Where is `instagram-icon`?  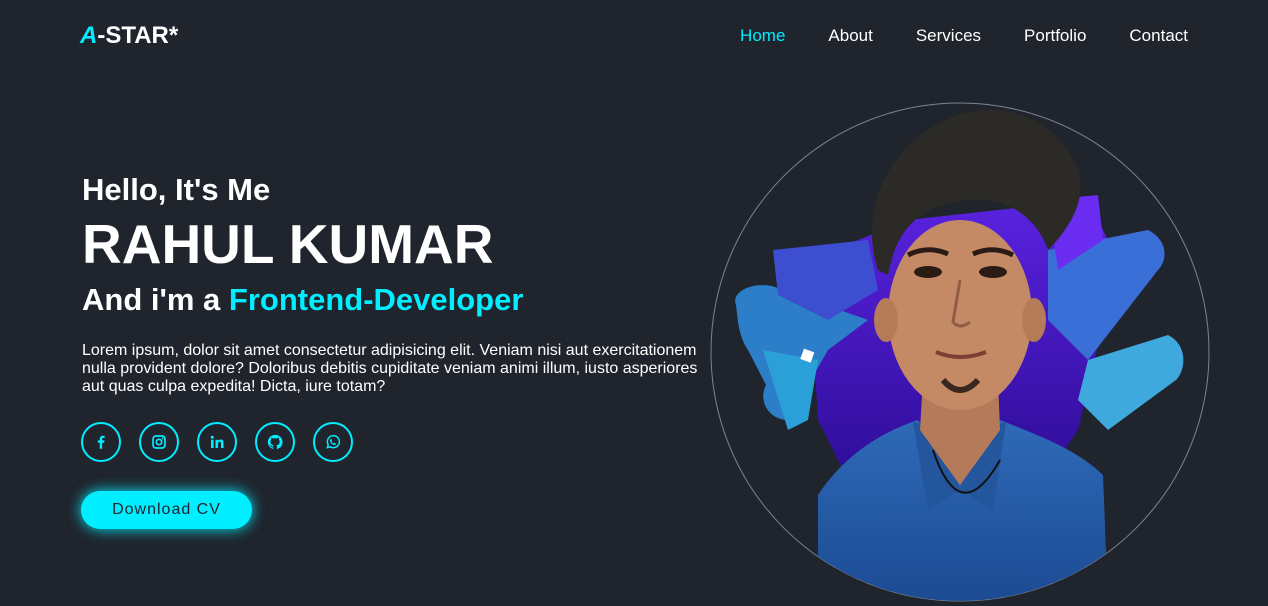
instagram-icon is located at coordinates (159, 442).